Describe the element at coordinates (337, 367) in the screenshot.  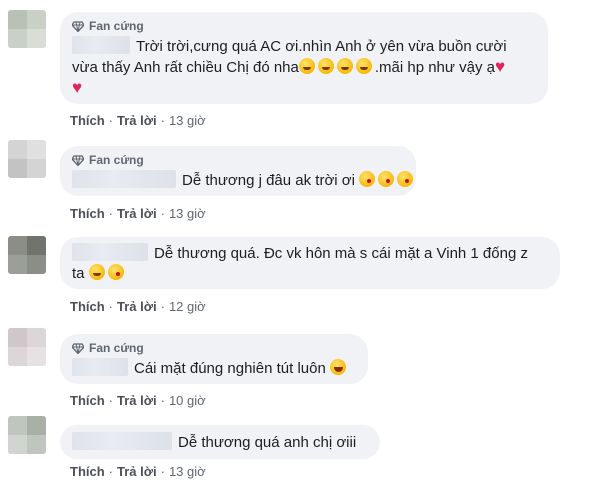
I see `tears-of-joy-emoji` at that location.